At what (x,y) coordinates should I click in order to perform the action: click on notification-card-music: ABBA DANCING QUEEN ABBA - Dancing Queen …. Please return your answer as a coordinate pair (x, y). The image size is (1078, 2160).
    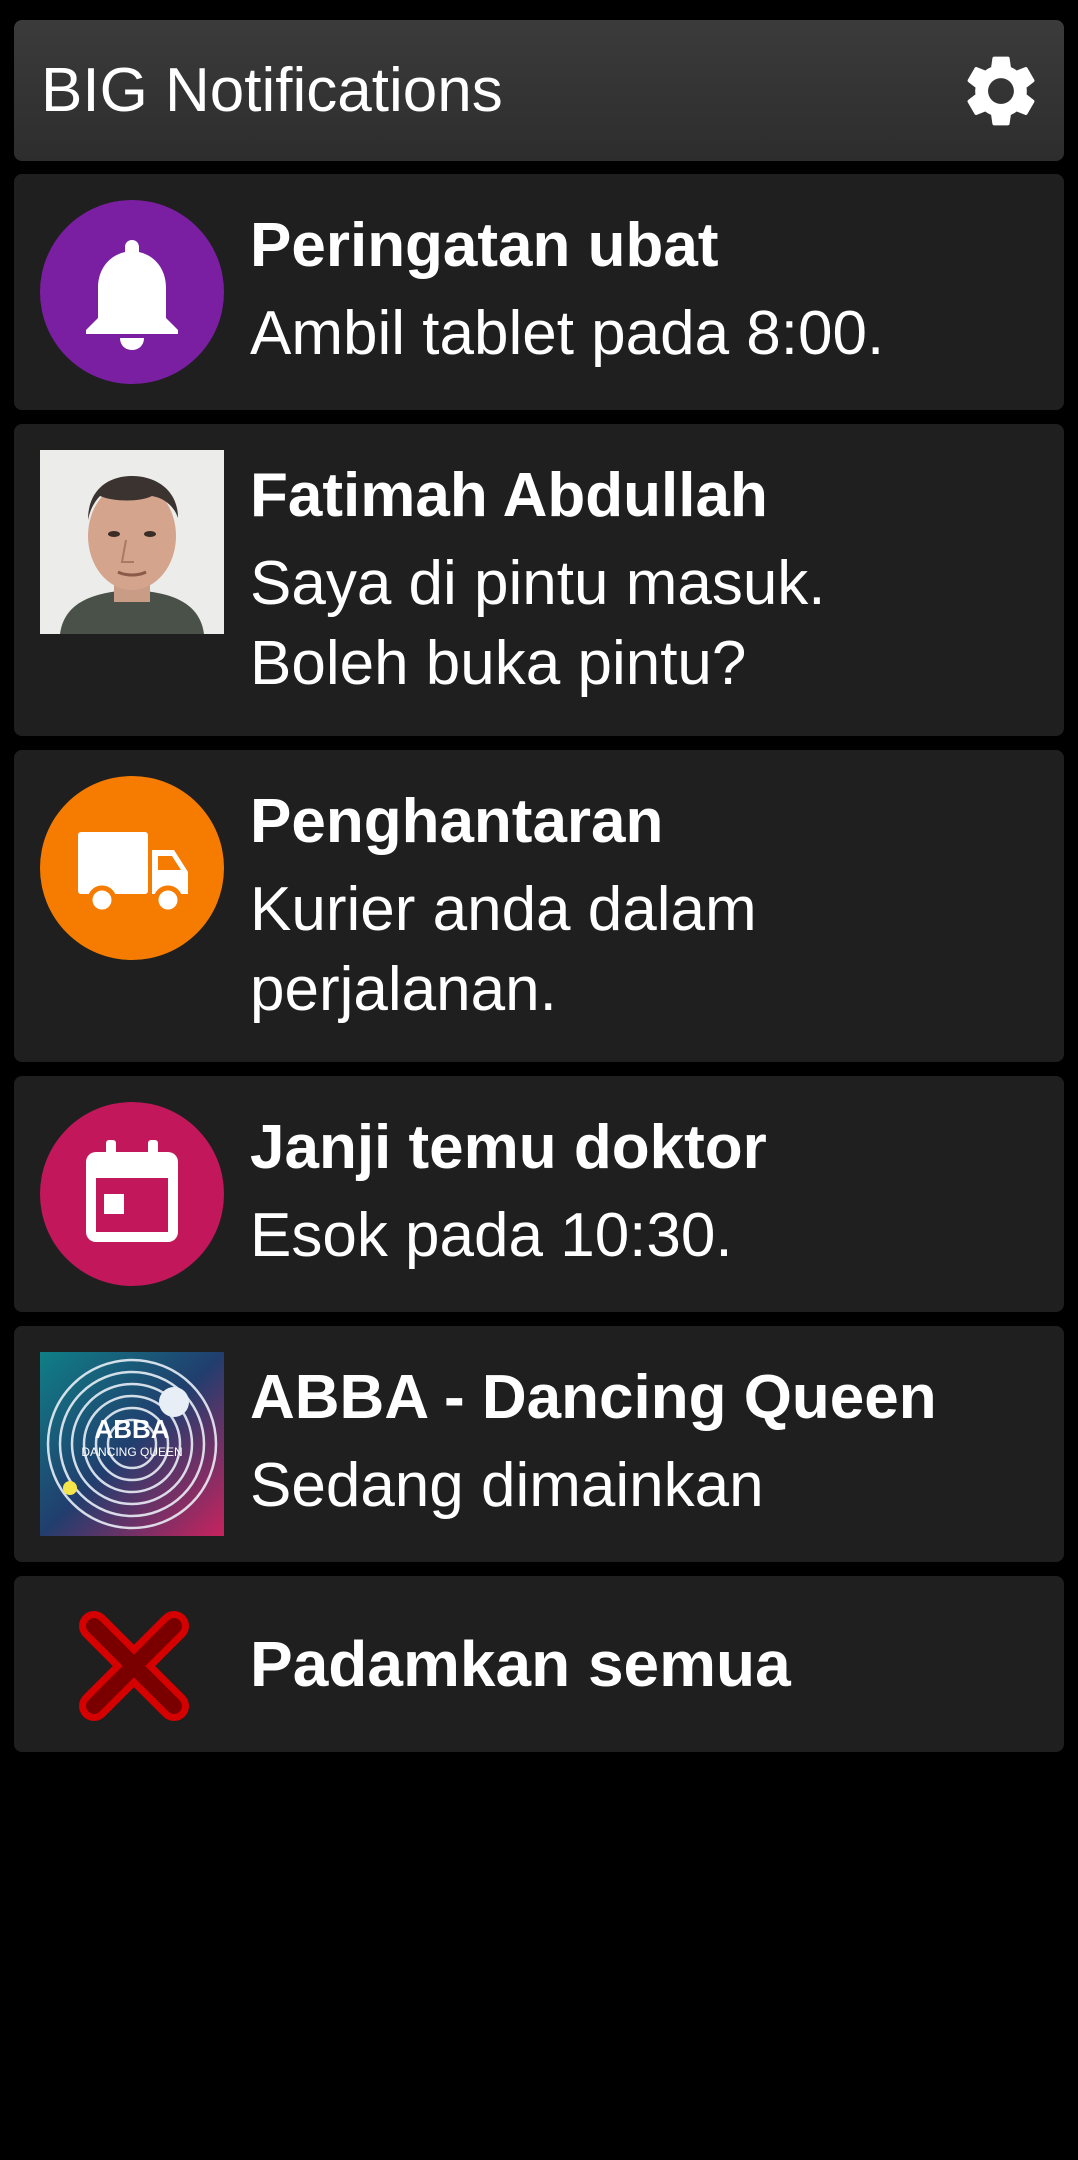
    Looking at the image, I should click on (539, 1444).